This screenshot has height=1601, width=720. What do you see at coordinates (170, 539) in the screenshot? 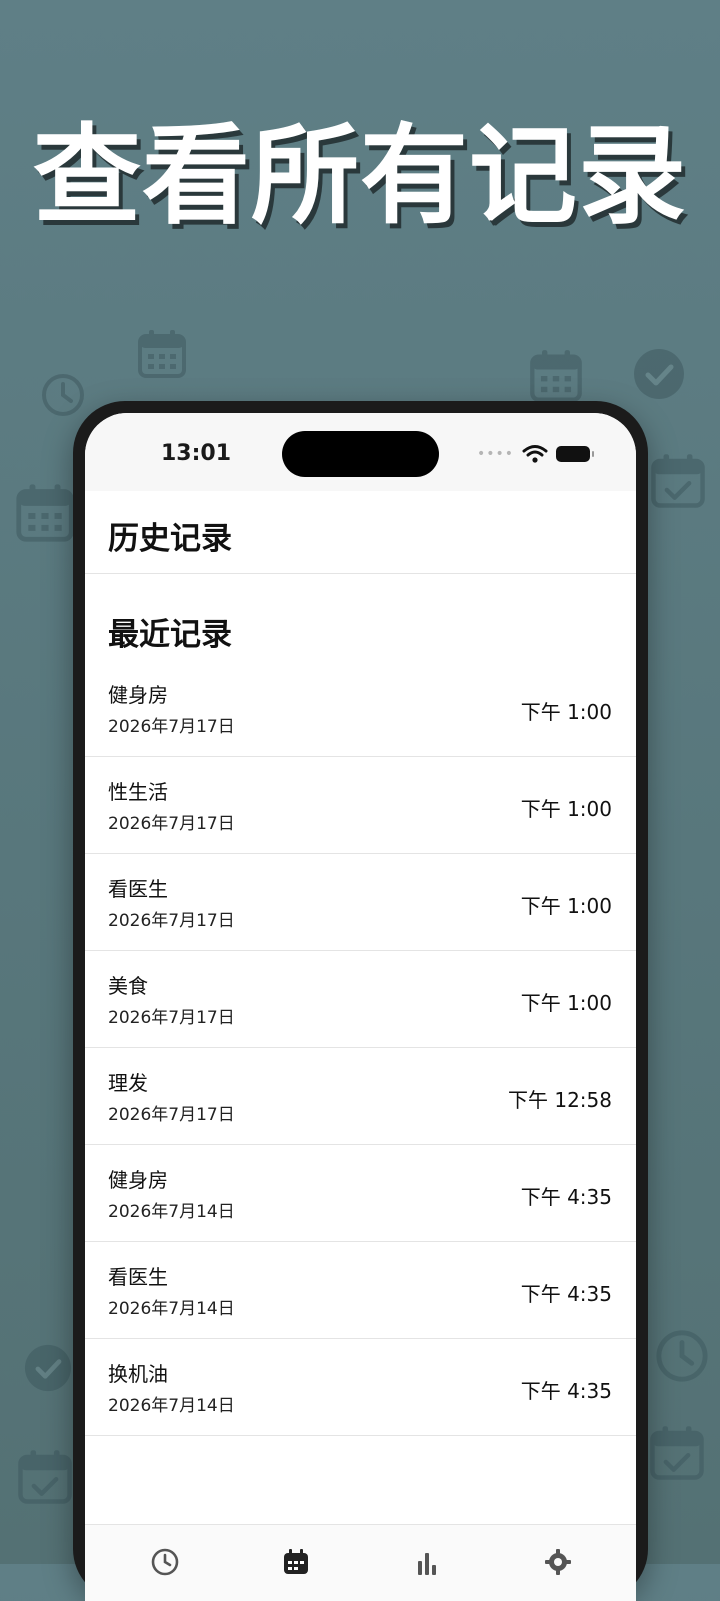
I see `page-title: 历史记录` at bounding box center [170, 539].